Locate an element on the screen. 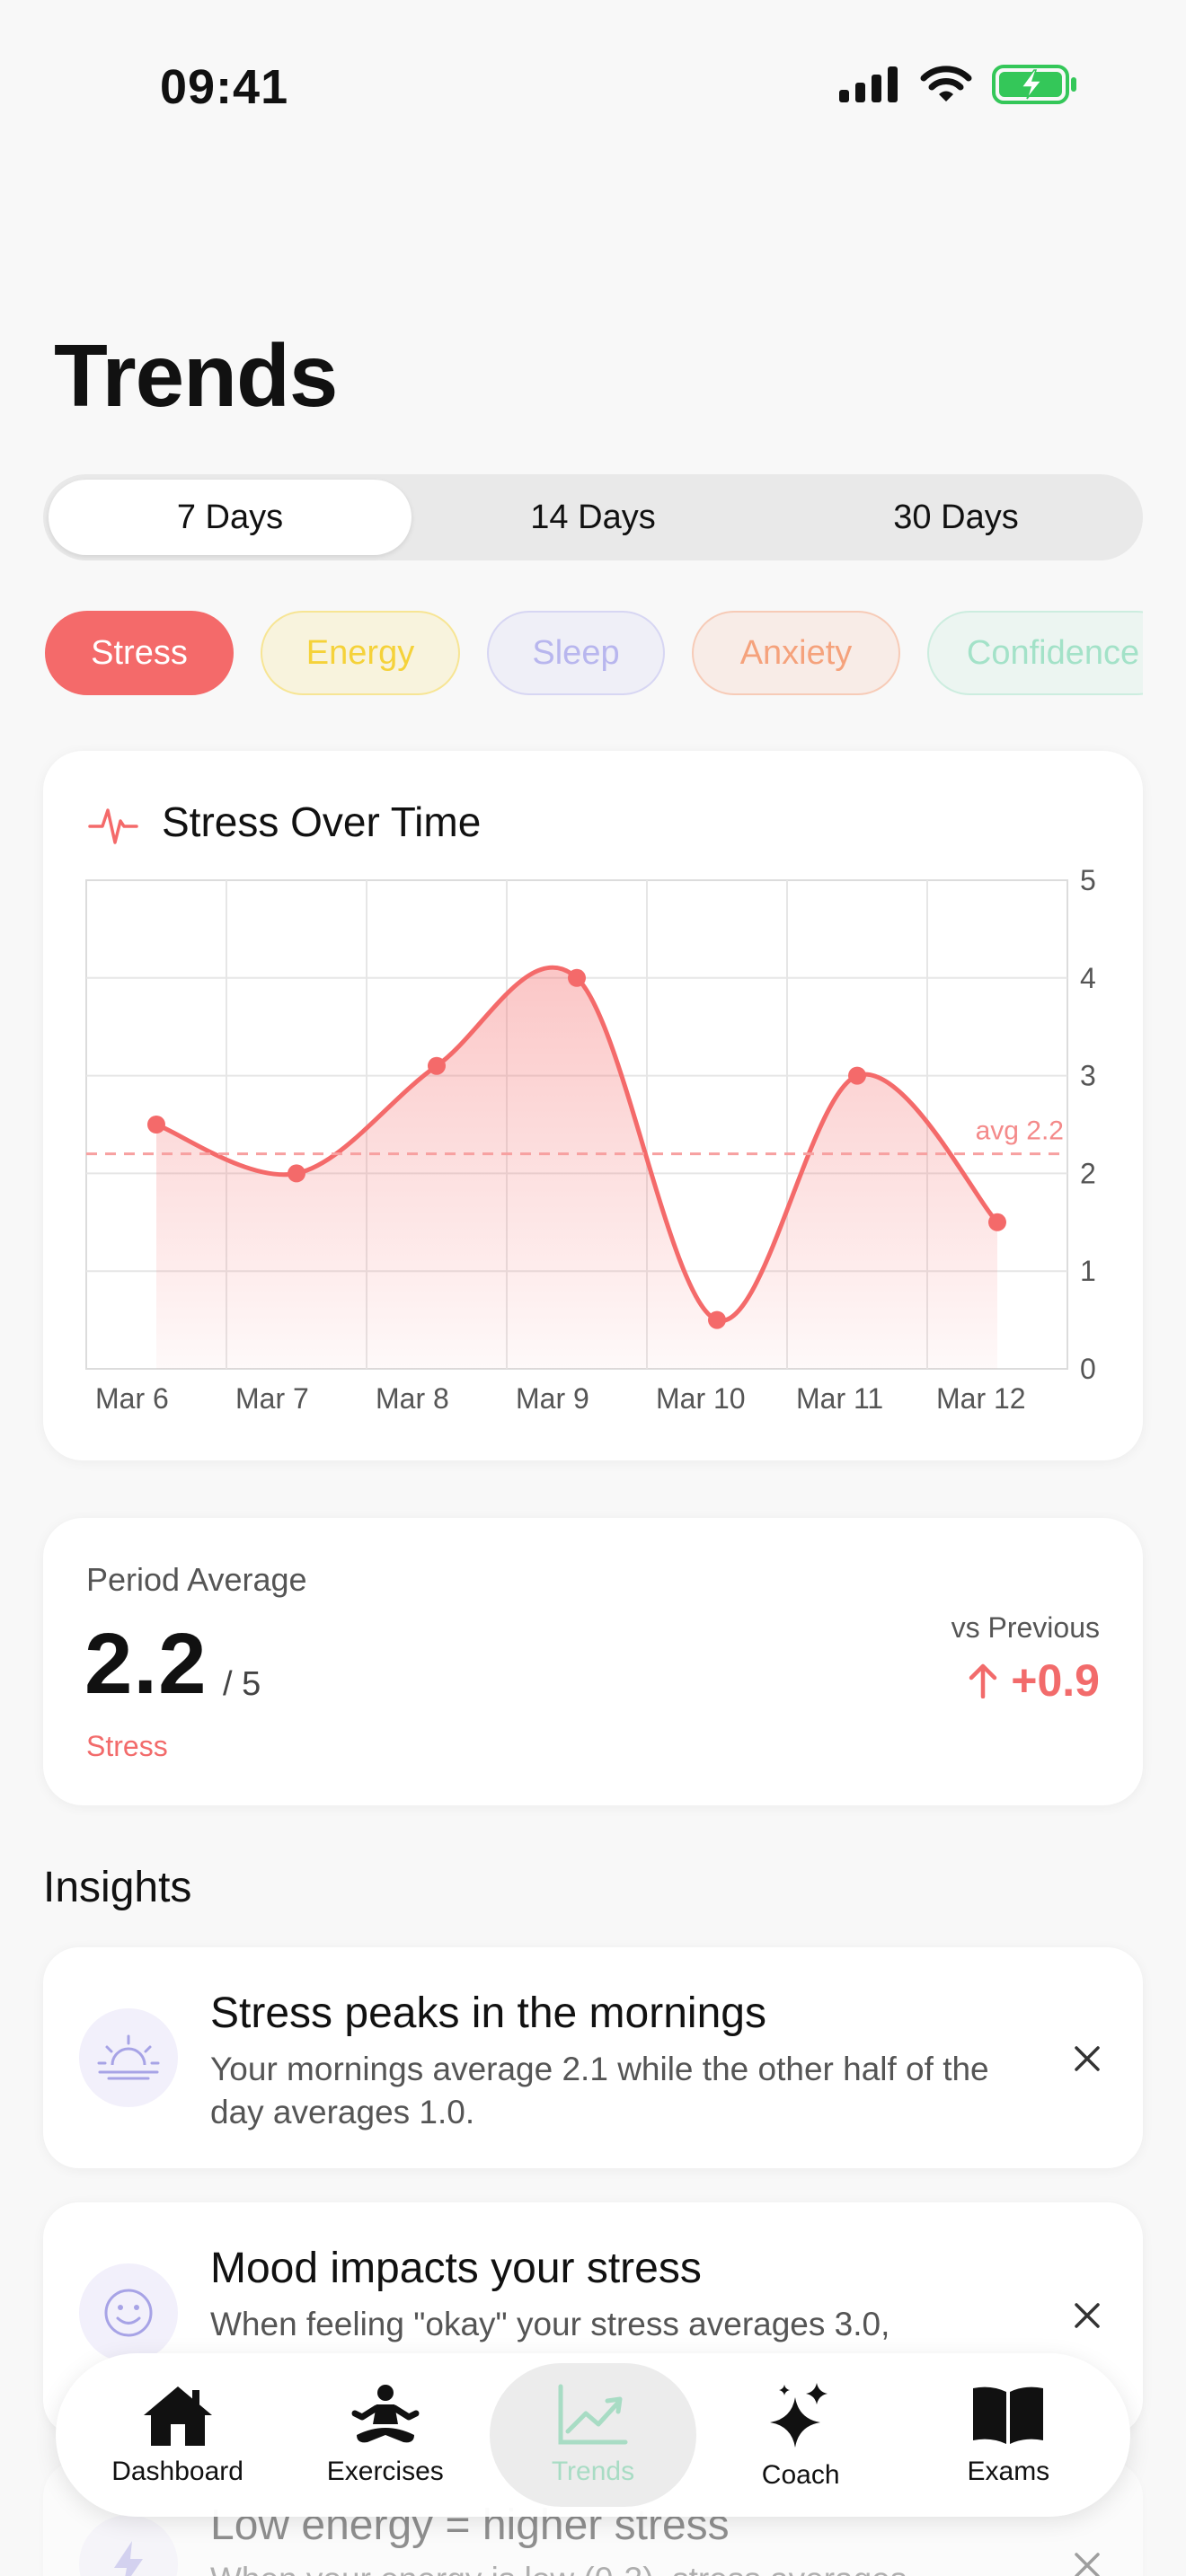 The width and height of the screenshot is (1186, 2576). tab-30-days: 30 Days is located at coordinates (955, 517).